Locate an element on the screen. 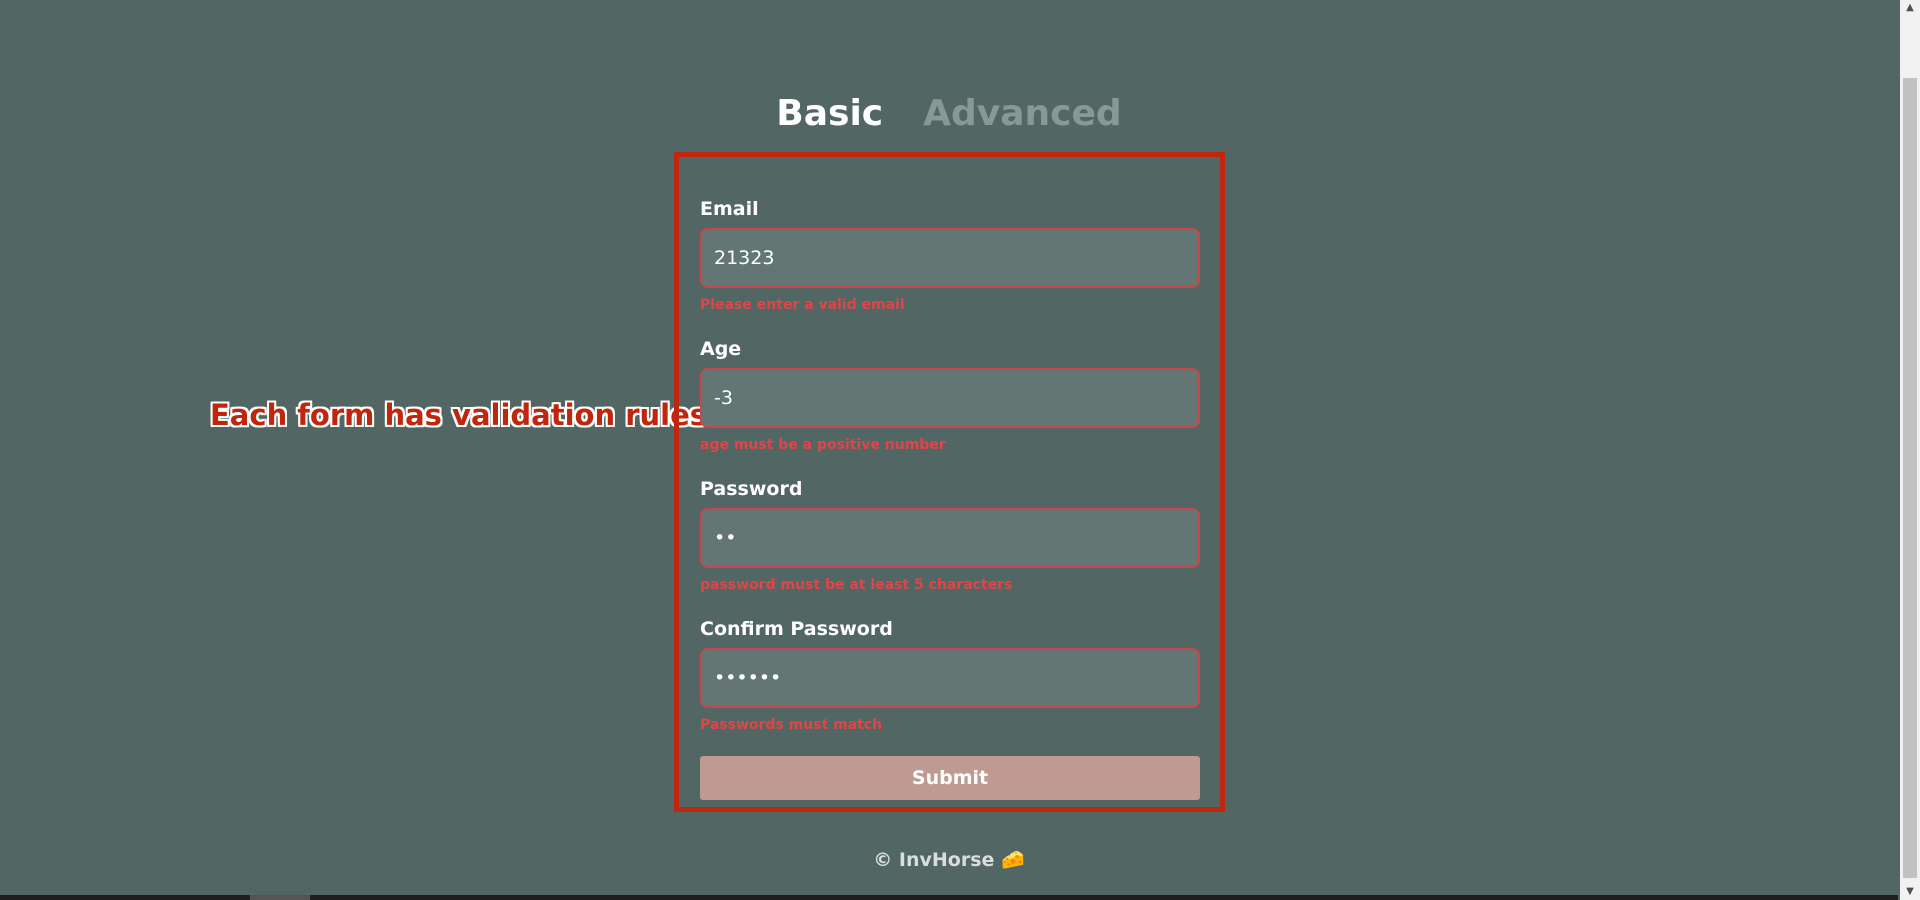 This screenshot has height=900, width=1920. age-label: Age is located at coordinates (721, 349).